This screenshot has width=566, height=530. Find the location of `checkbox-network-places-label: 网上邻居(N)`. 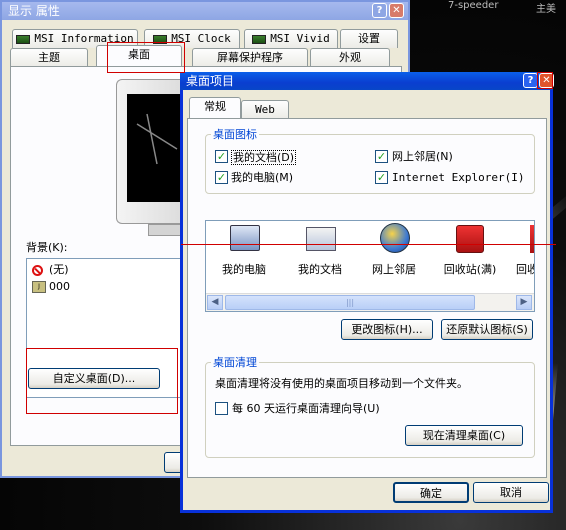

checkbox-network-places-label: 网上邻居(N) is located at coordinates (422, 156).